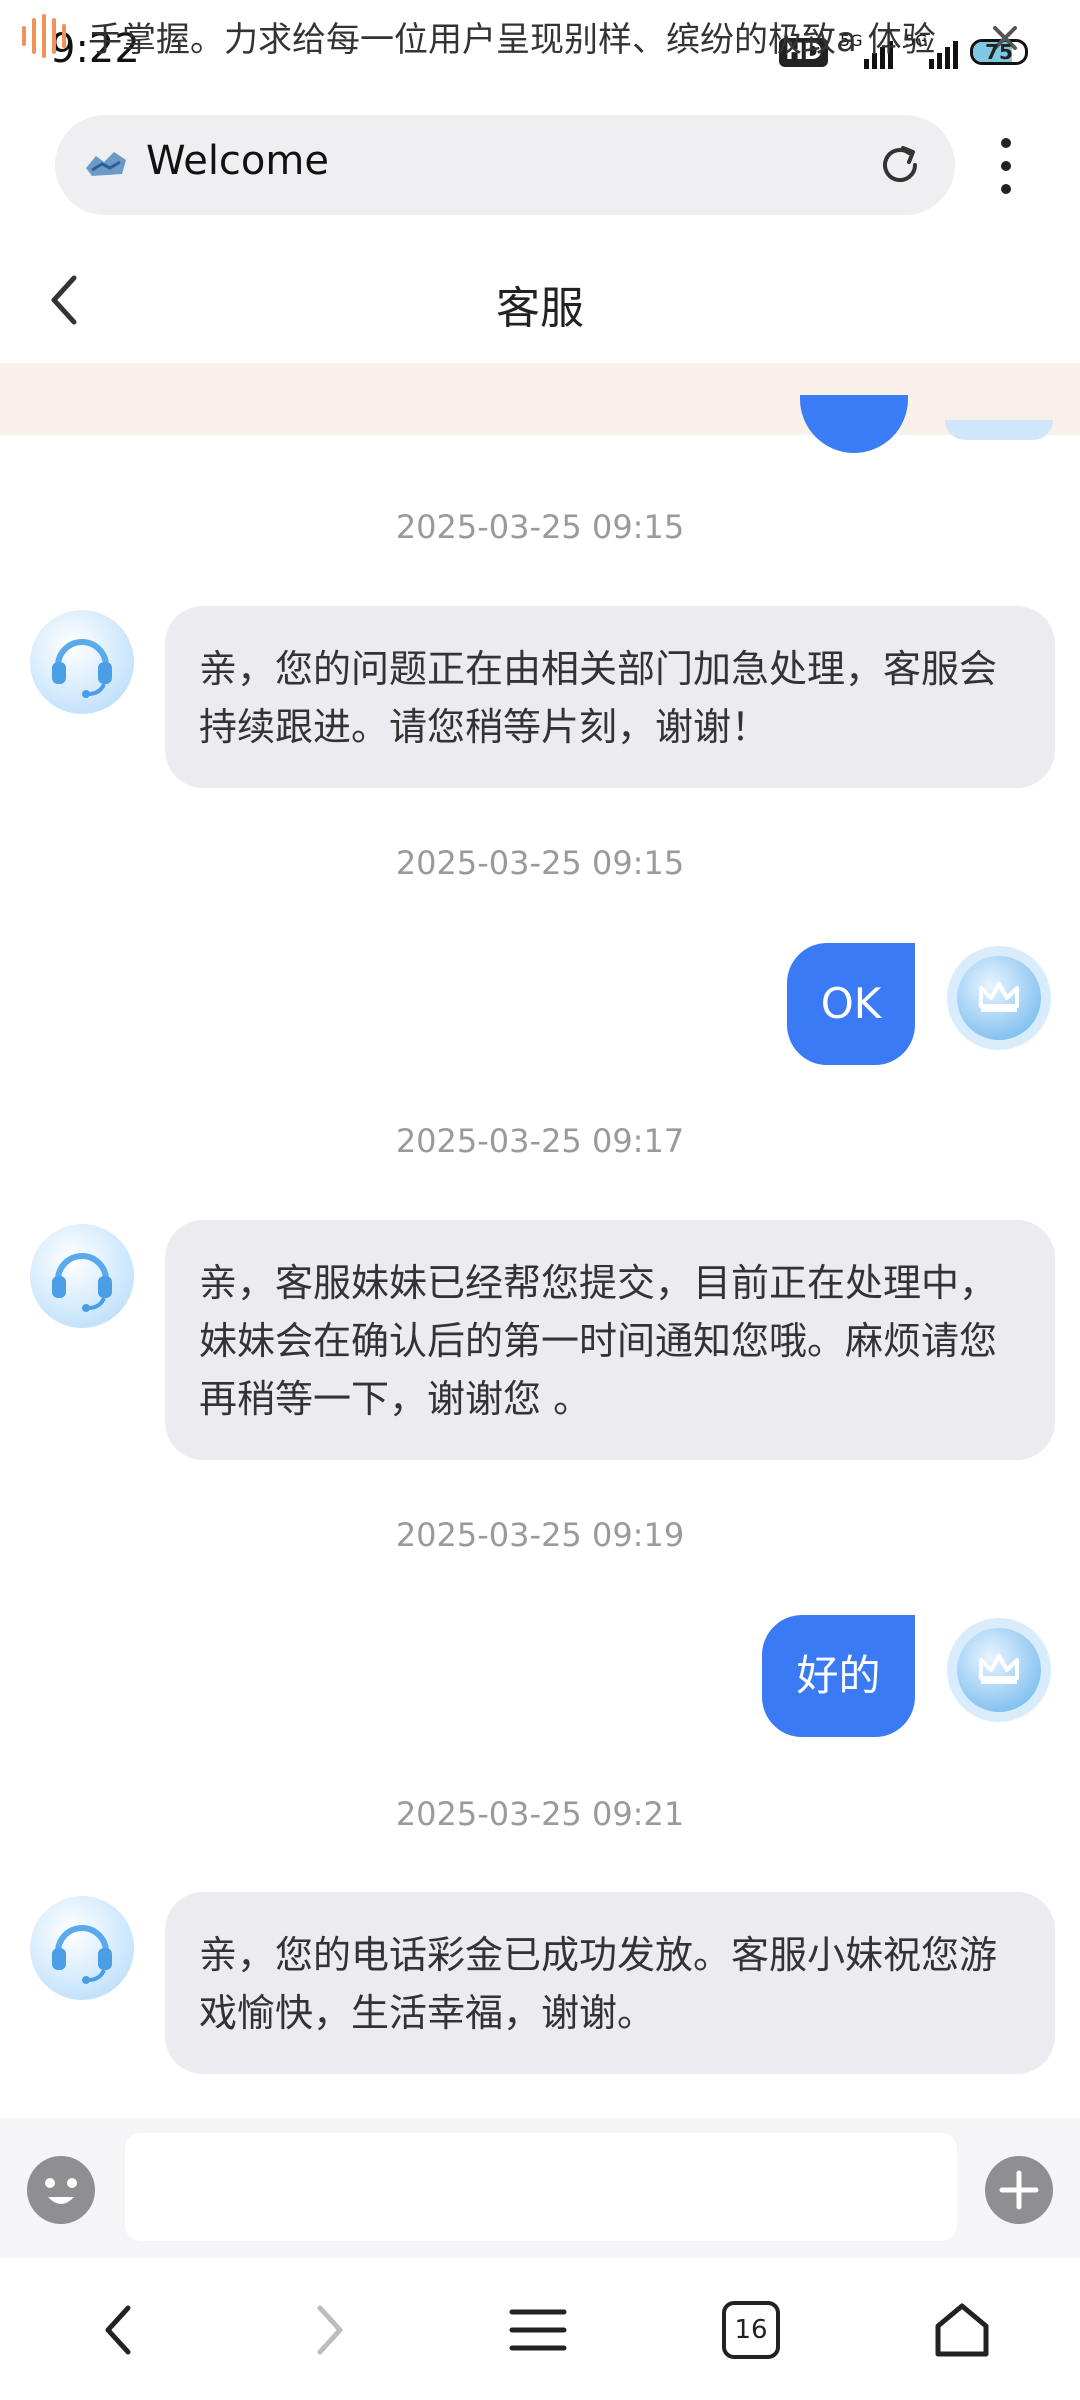 Image resolution: width=1080 pixels, height=2400 pixels. I want to click on message-timestamp: 2025-03-25 09:17, so click(540, 1141).